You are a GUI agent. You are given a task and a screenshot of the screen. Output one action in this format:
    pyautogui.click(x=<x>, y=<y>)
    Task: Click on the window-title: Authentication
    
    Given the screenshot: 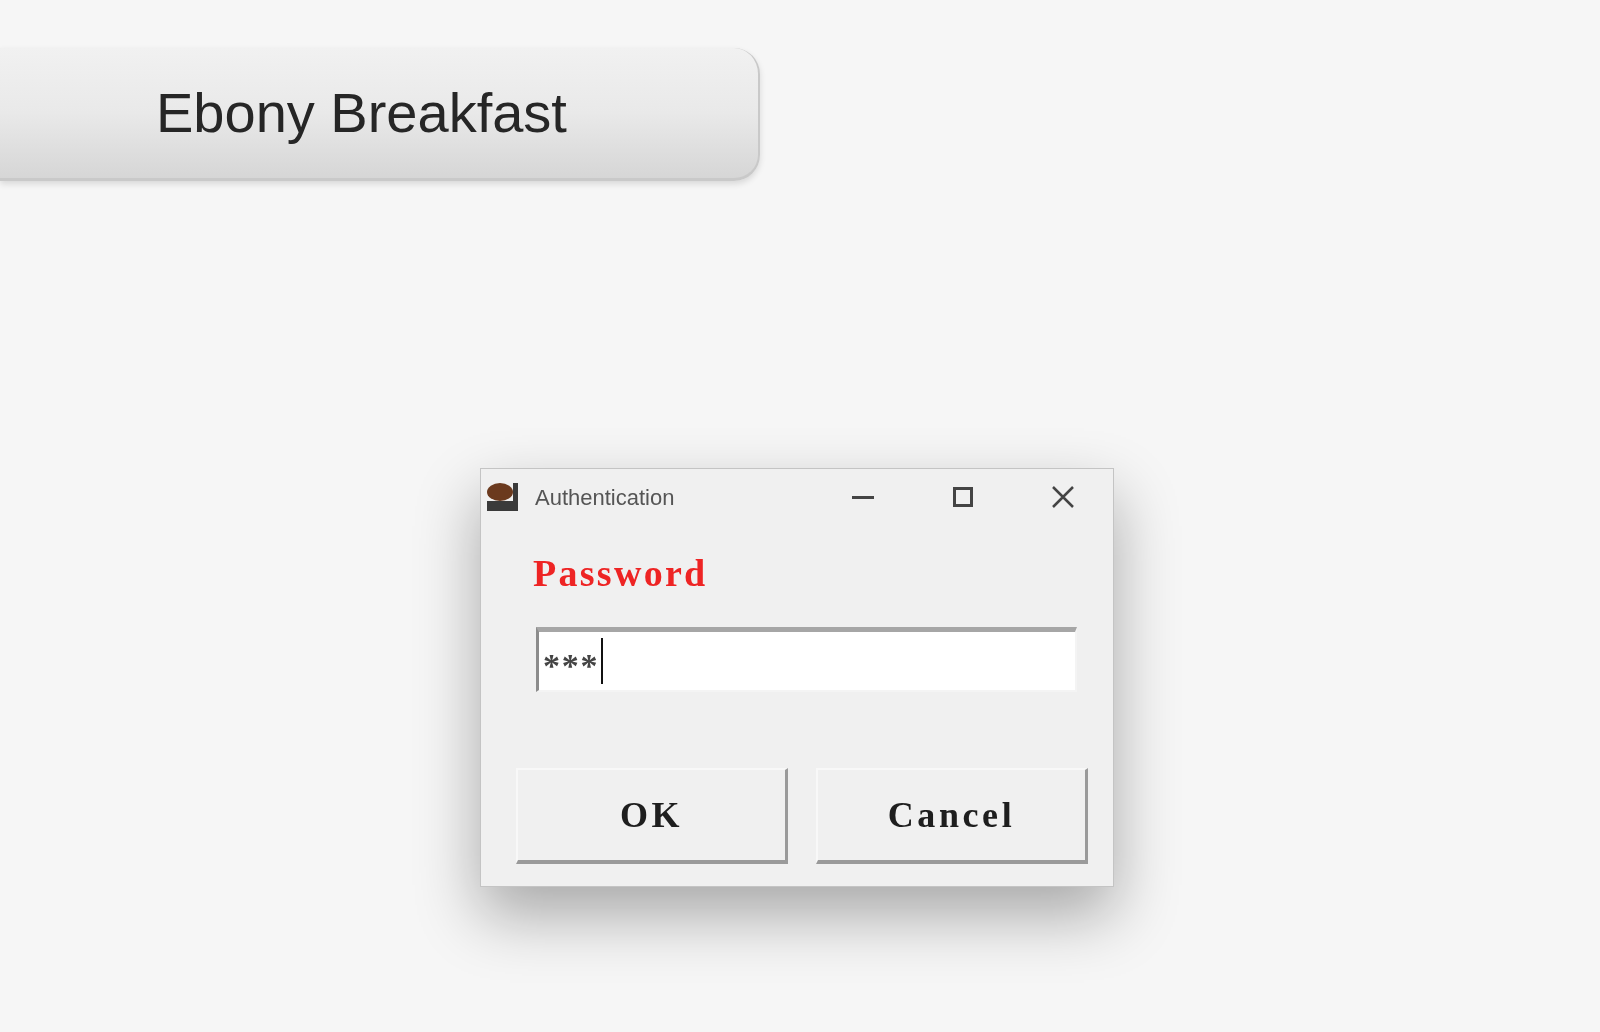 What is the action you would take?
    pyautogui.click(x=605, y=497)
    